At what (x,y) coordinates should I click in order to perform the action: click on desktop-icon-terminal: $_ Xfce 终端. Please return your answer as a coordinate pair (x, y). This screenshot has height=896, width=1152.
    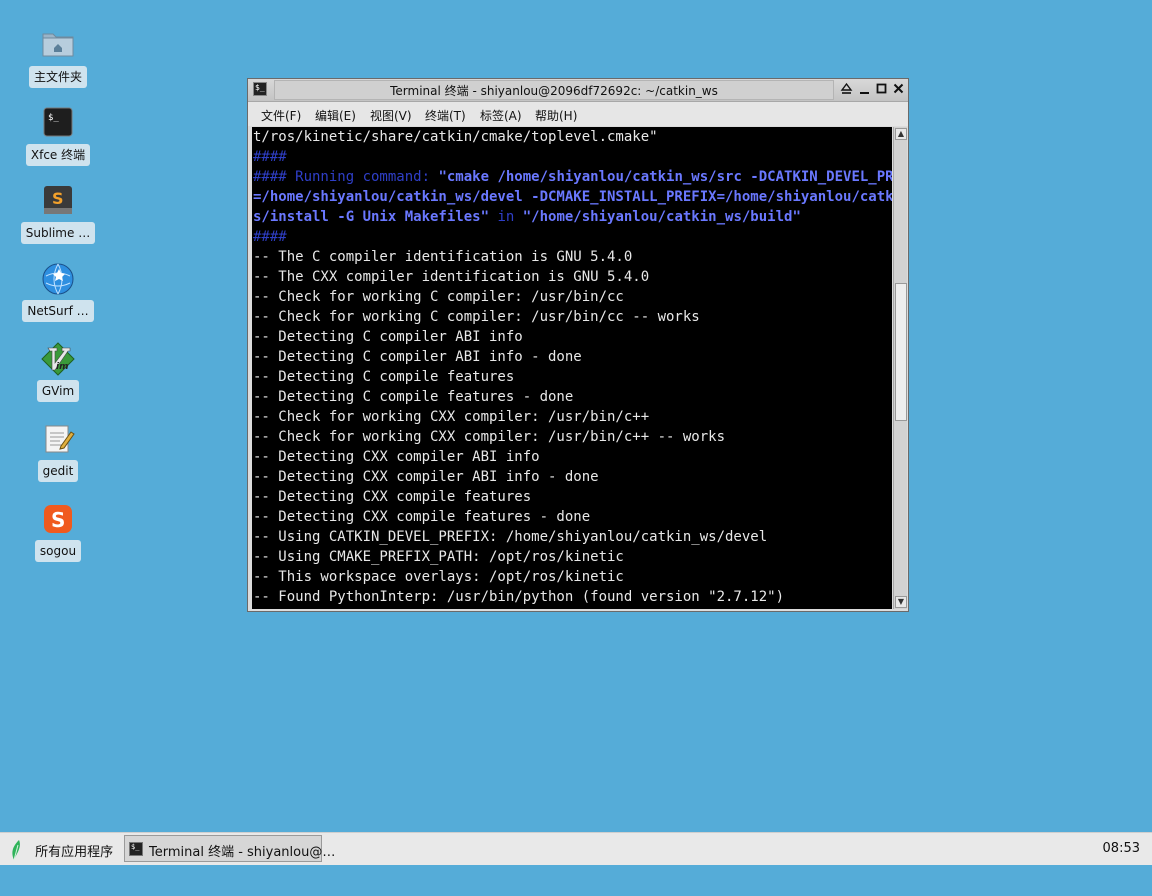
    Looking at the image, I should click on (58, 136).